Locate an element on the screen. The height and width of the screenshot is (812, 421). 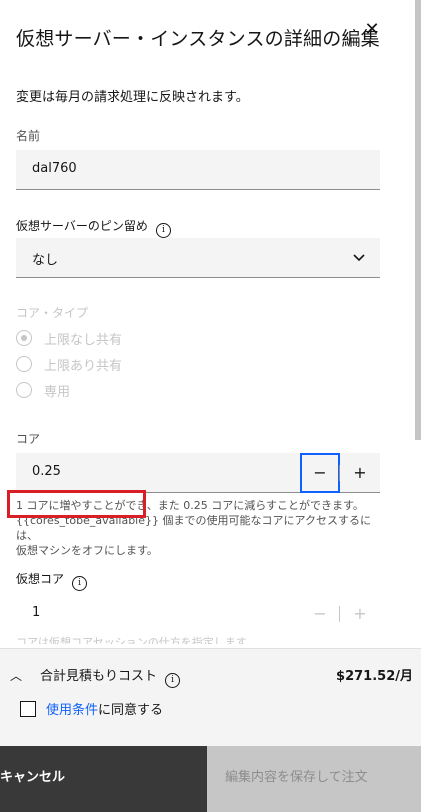
terms-suffix: に同意する is located at coordinates (131, 710).